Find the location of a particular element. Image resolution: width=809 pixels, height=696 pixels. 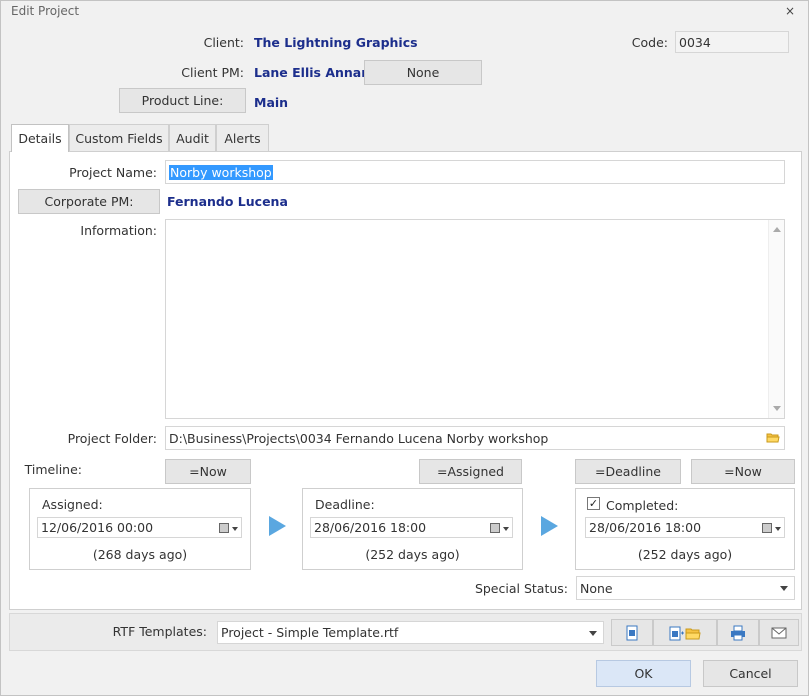

scroll-up-icon is located at coordinates (777, 229).